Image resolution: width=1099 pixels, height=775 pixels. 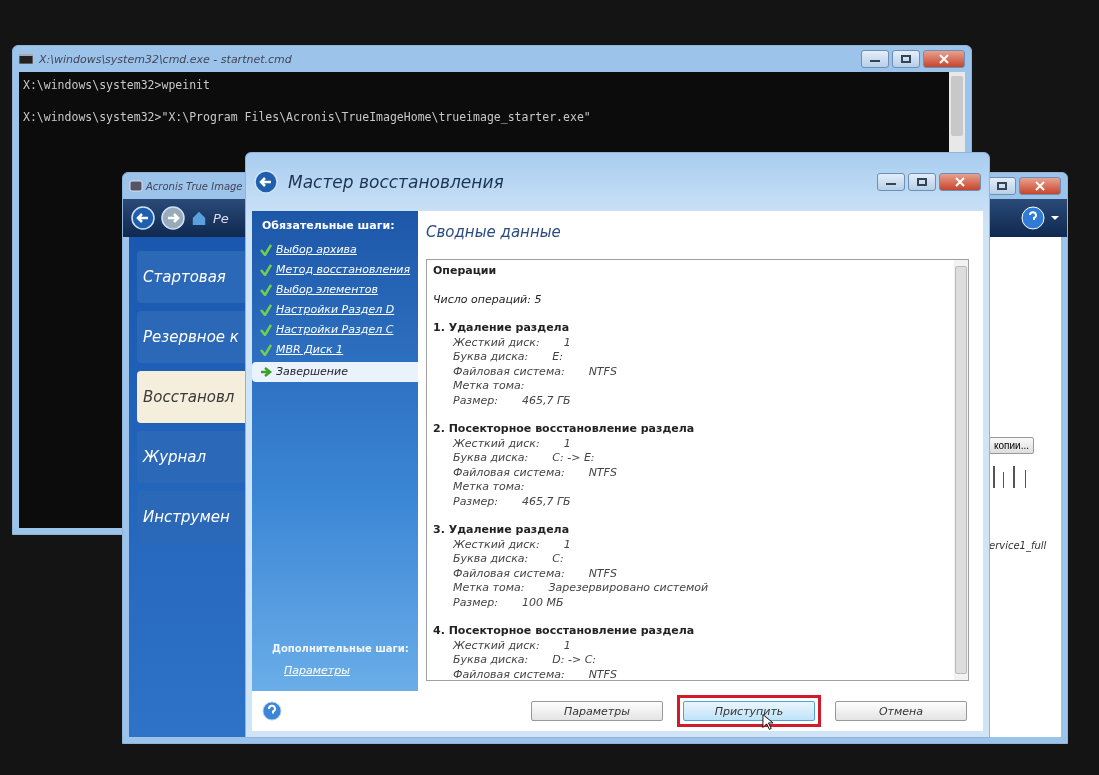 What do you see at coordinates (502, 530) in the screenshot?
I see `operation-title: 3. Удаление раздела` at bounding box center [502, 530].